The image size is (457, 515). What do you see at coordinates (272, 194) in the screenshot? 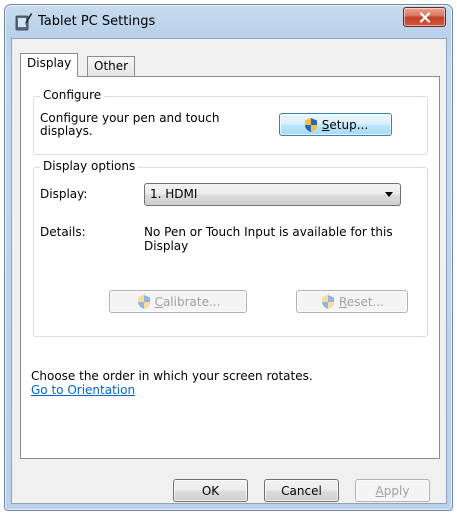
I see `display-select: 1. HDMI` at bounding box center [272, 194].